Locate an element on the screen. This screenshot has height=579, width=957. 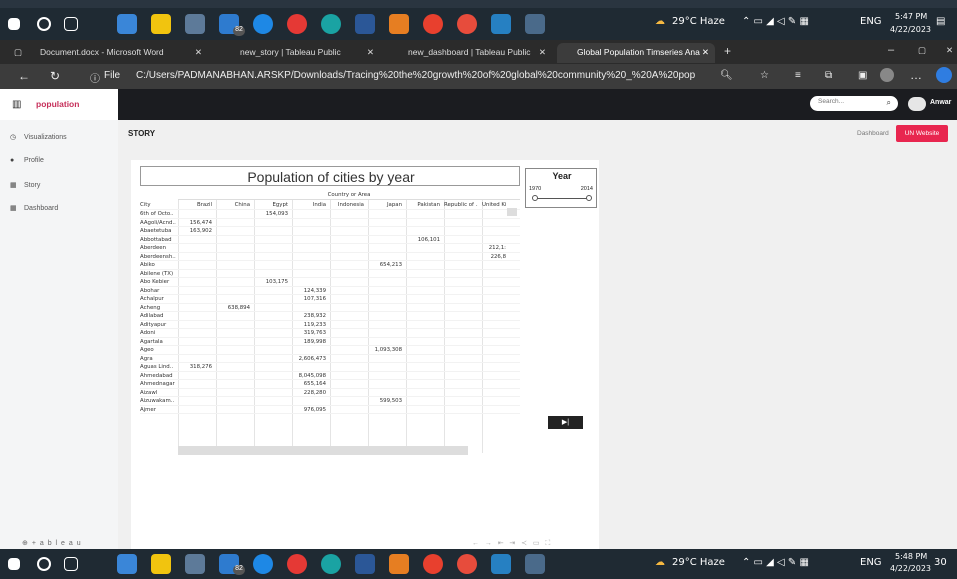
notification-icon: ▤ is located at coordinates (940, 21).